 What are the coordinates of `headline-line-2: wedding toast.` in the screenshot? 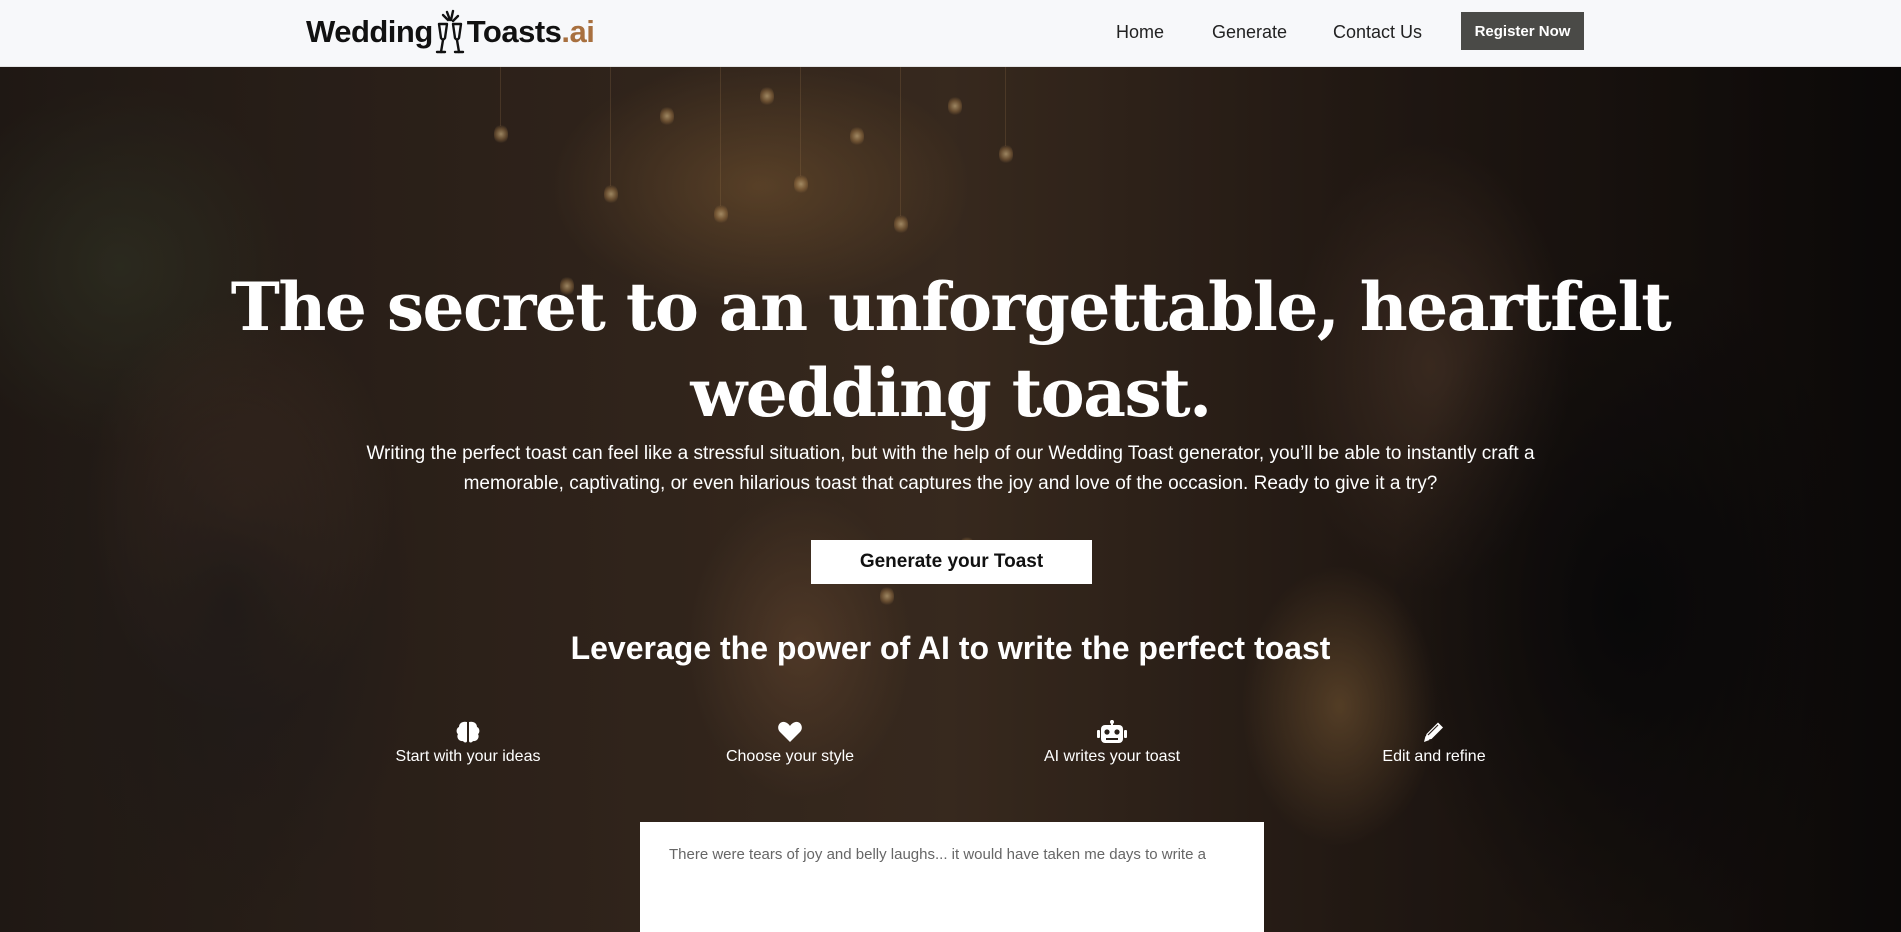 It's located at (951, 393).